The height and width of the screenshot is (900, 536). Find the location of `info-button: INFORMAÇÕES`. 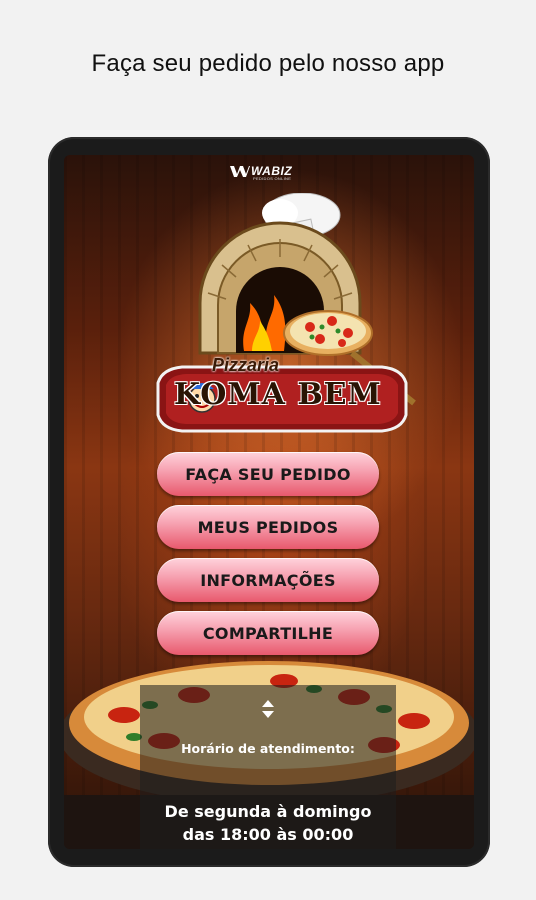

info-button: INFORMAÇÕES is located at coordinates (268, 580).